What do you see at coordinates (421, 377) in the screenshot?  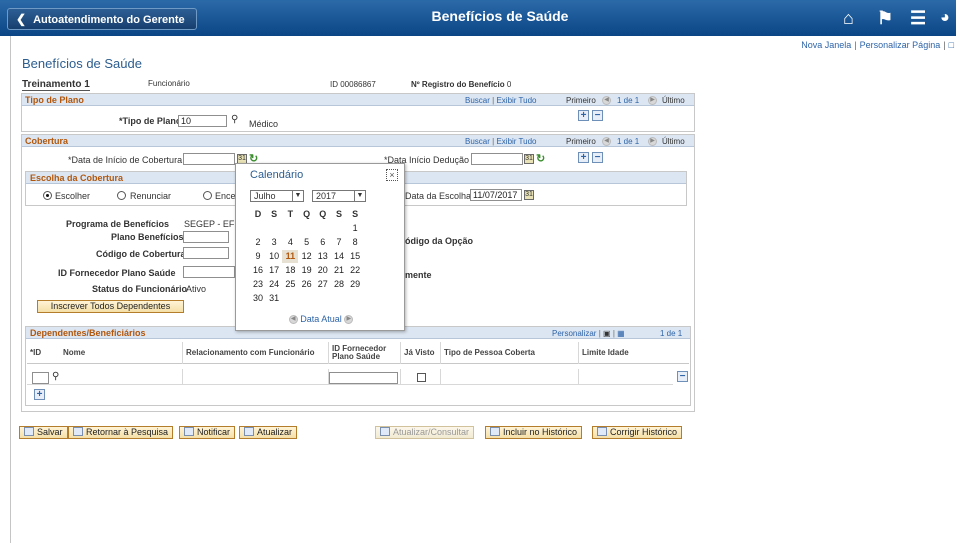 I see `already-seen-checkbox` at bounding box center [421, 377].